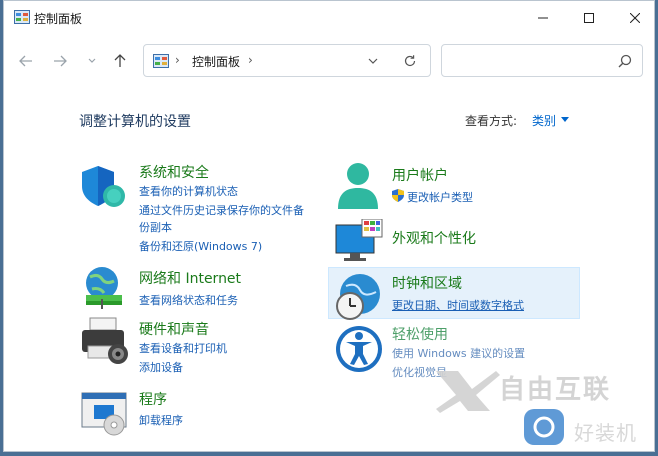  Describe the element at coordinates (104, 187) in the screenshot. I see `shield-icon` at that location.